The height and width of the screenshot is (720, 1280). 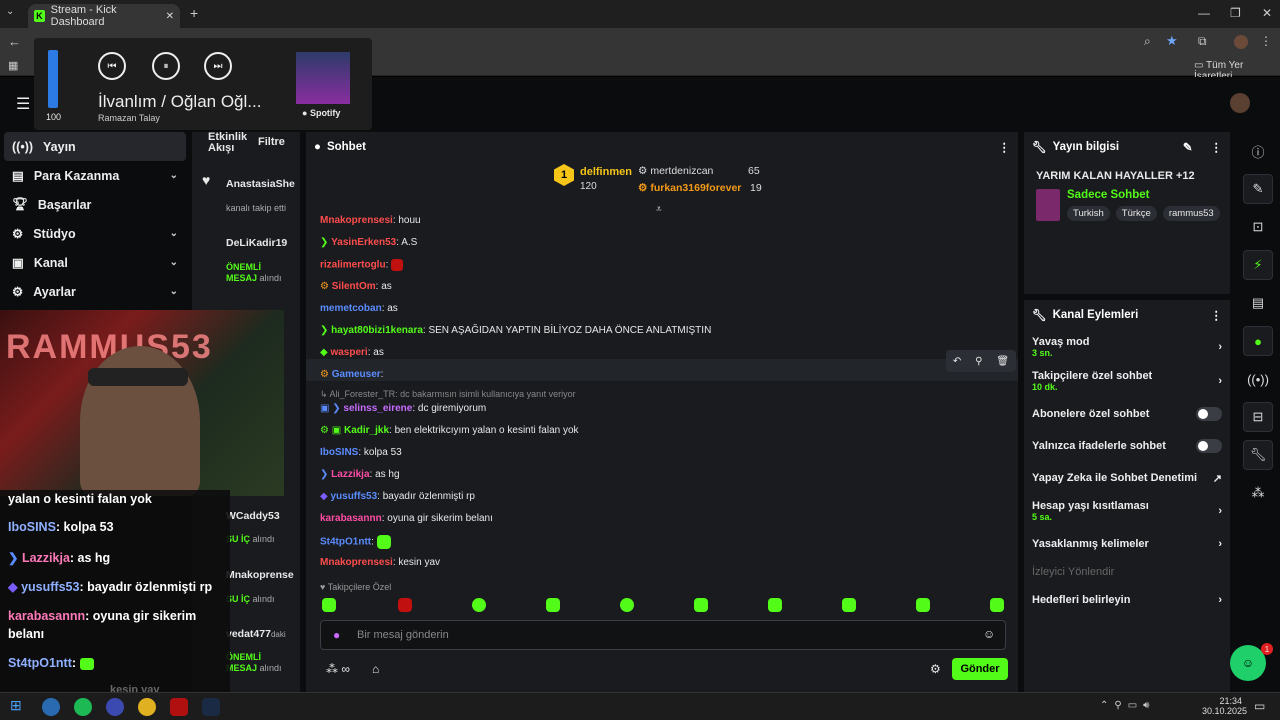 What do you see at coordinates (1258, 379) in the screenshot?
I see `broadcast-icon: ((•))` at bounding box center [1258, 379].